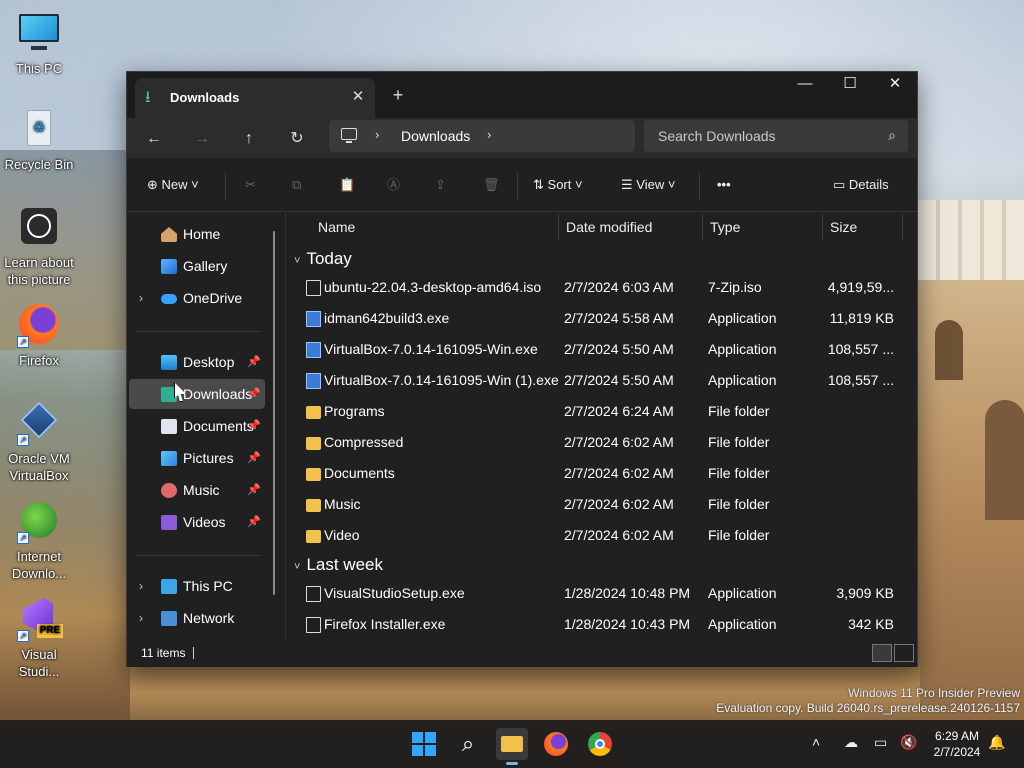  Describe the element at coordinates (880, 742) in the screenshot. I see `network-icon: ▭` at that location.